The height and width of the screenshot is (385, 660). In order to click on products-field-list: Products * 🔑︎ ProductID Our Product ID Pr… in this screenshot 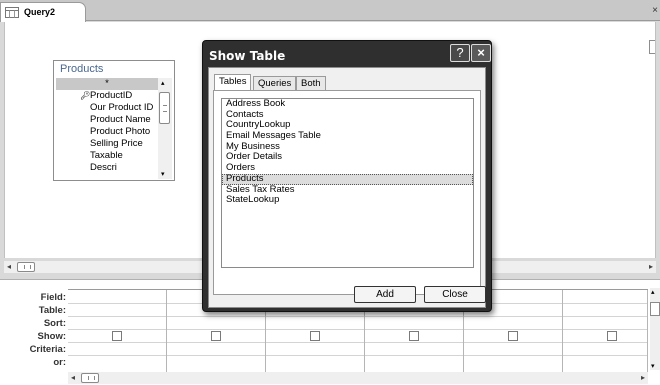, I will do `click(114, 120)`.